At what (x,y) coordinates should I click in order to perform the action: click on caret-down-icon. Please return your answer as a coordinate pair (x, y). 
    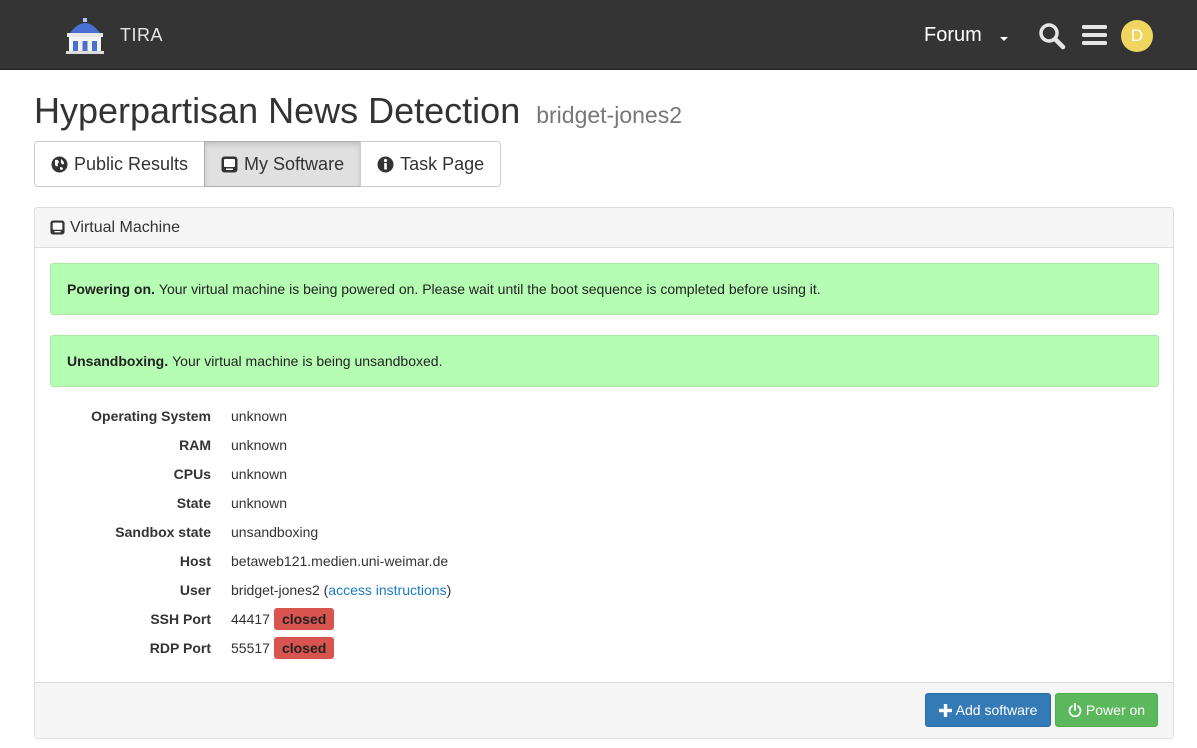
    Looking at the image, I should click on (1003, 38).